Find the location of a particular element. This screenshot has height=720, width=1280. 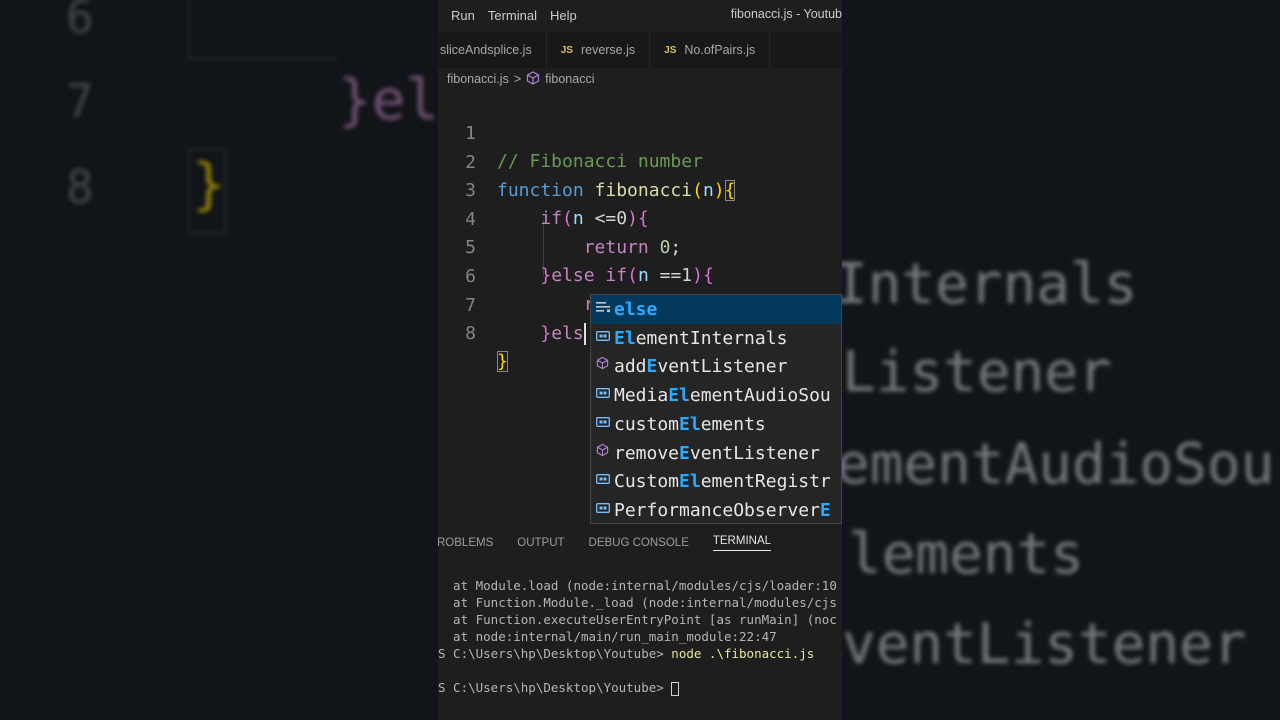

bg-line-number: 6 is located at coordinates (80, 22).